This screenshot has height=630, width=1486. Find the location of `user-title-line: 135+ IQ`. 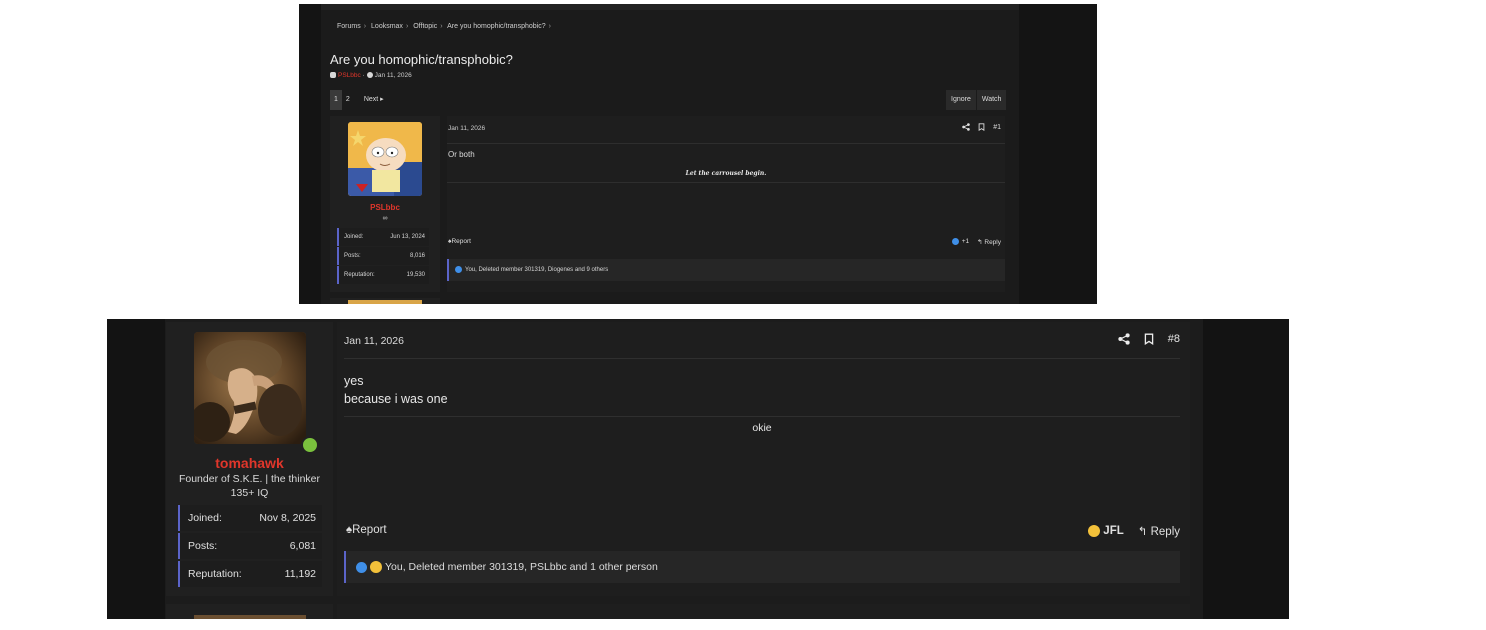

user-title-line: 135+ IQ is located at coordinates (249, 493).